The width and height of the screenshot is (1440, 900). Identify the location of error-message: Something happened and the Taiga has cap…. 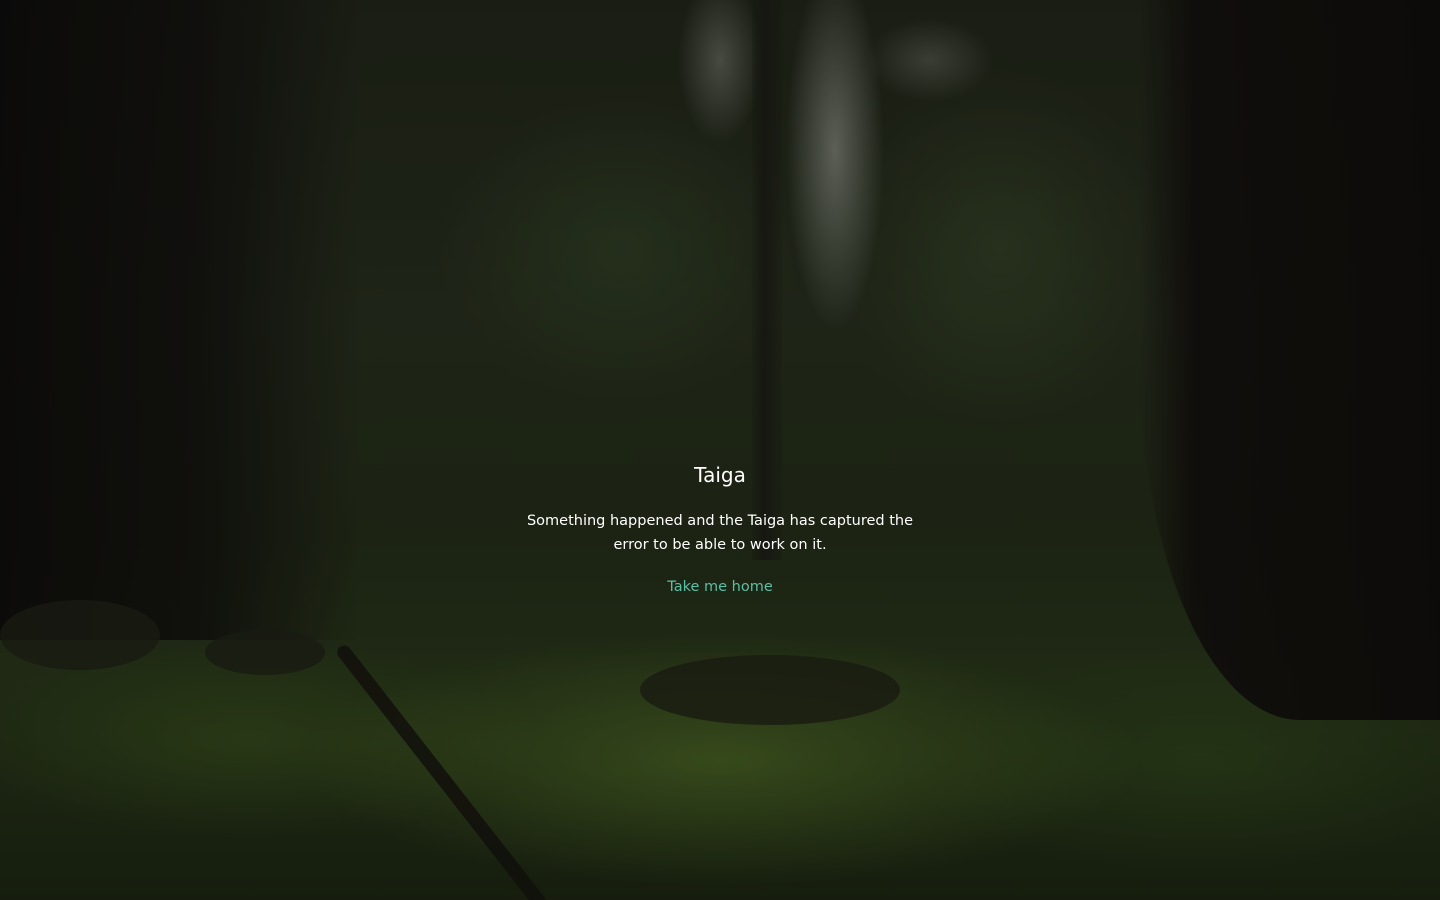
(720, 533).